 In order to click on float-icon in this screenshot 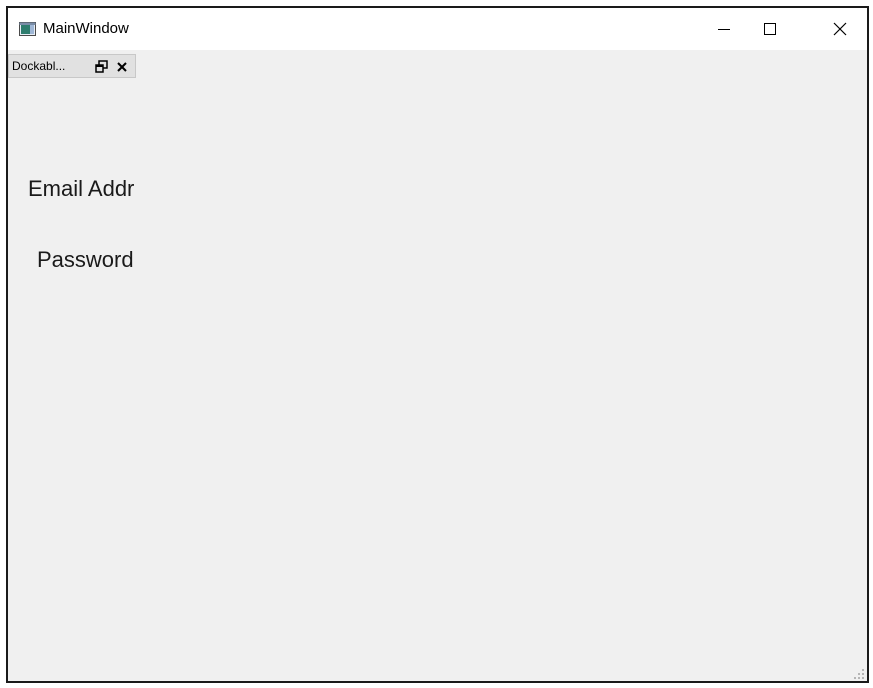, I will do `click(101, 66)`.